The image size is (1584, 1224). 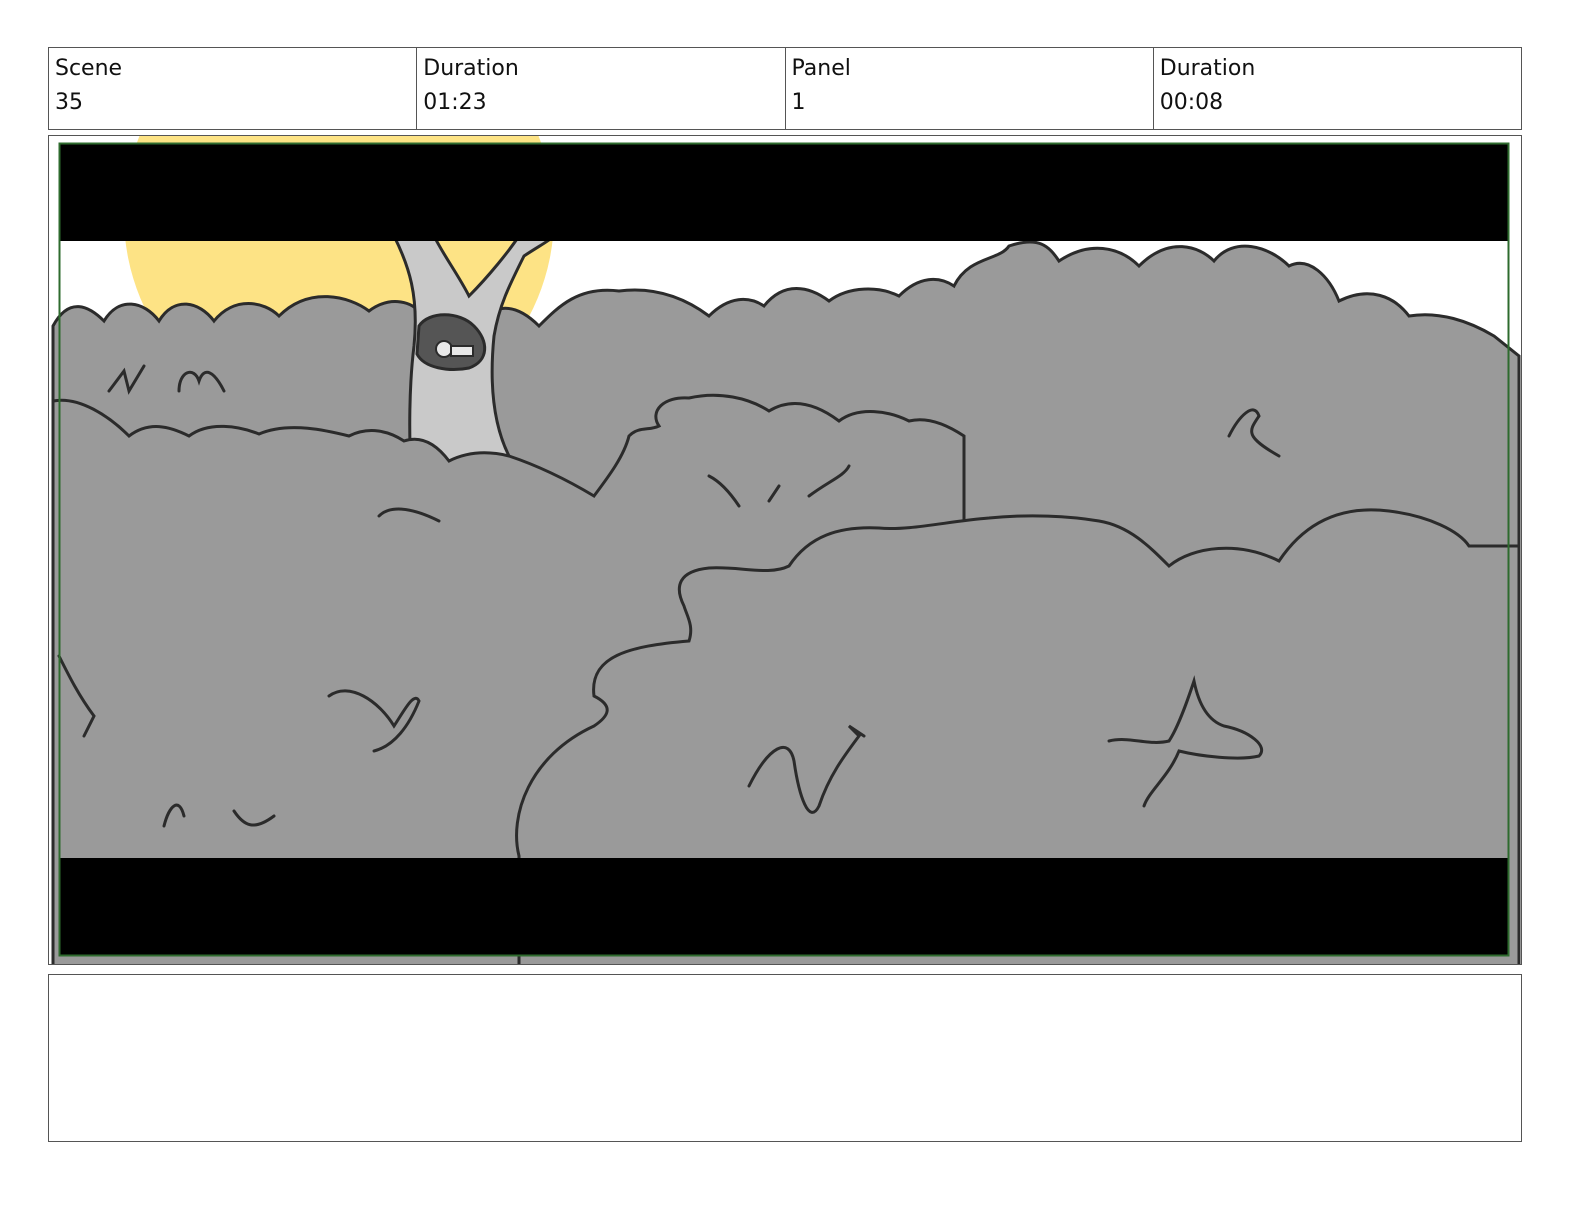 What do you see at coordinates (821, 68) in the screenshot?
I see `panel-label: Panel` at bounding box center [821, 68].